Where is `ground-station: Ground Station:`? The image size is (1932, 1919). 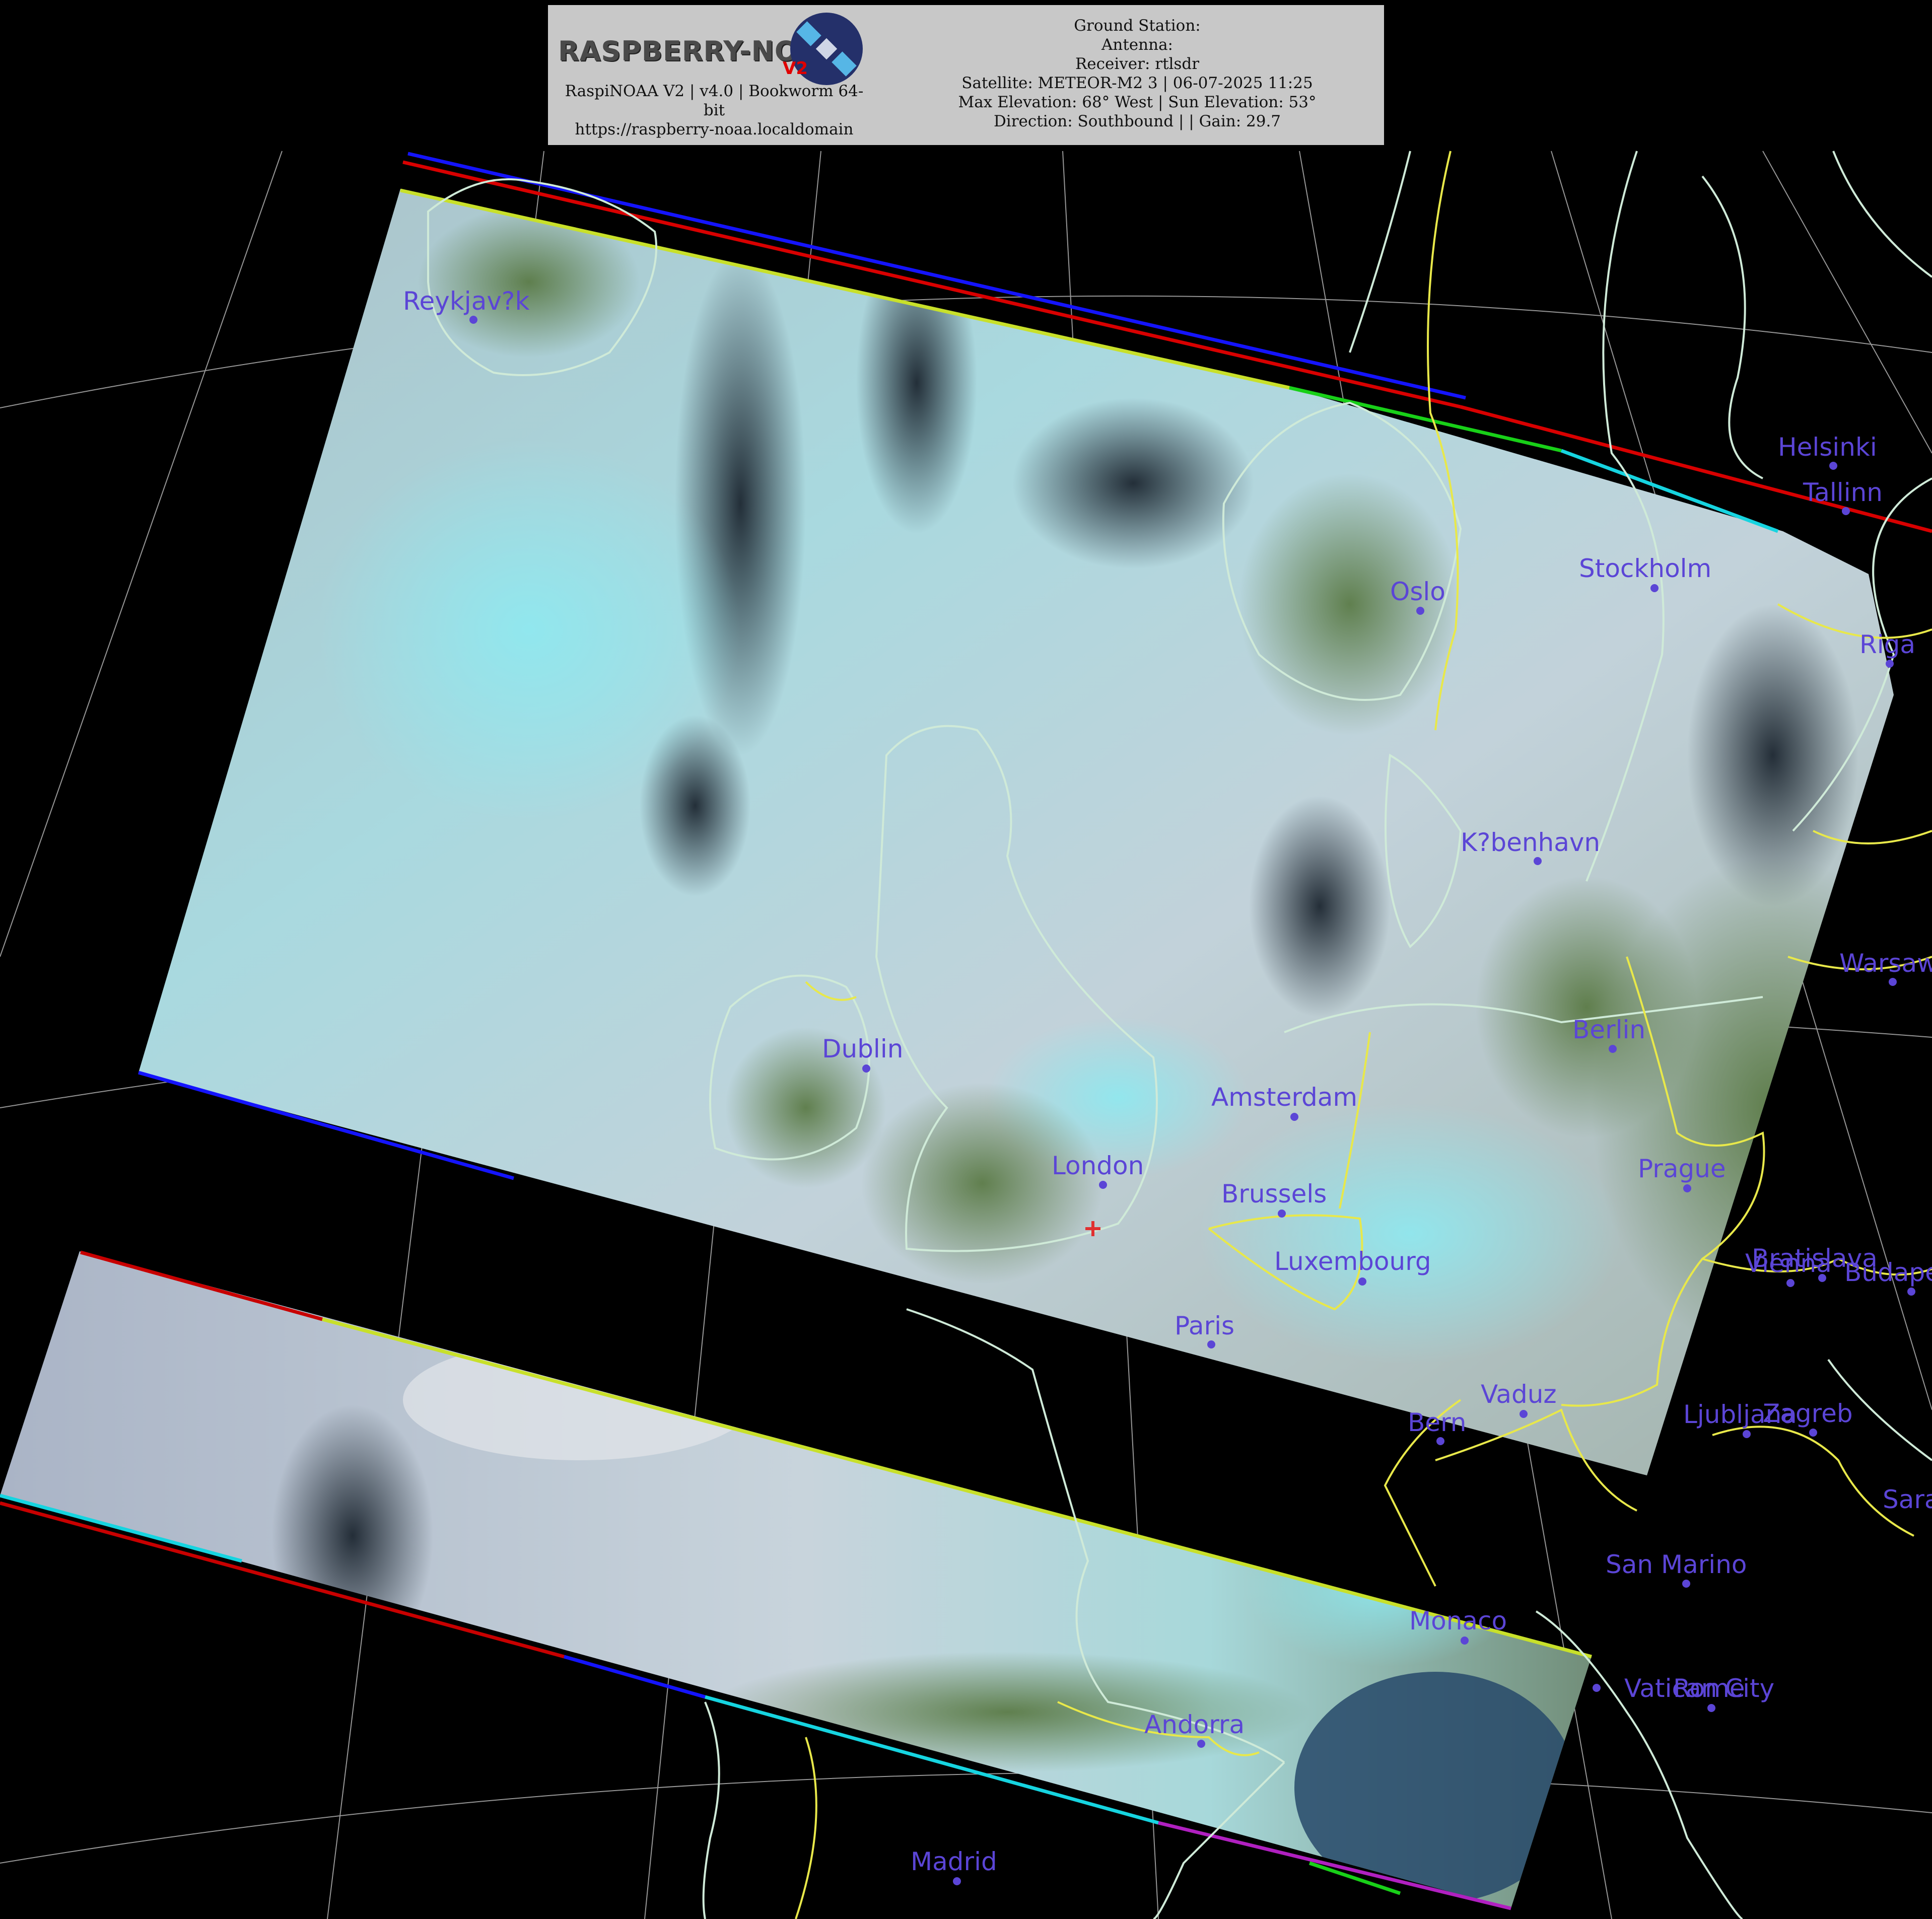 ground-station: Ground Station: is located at coordinates (1137, 26).